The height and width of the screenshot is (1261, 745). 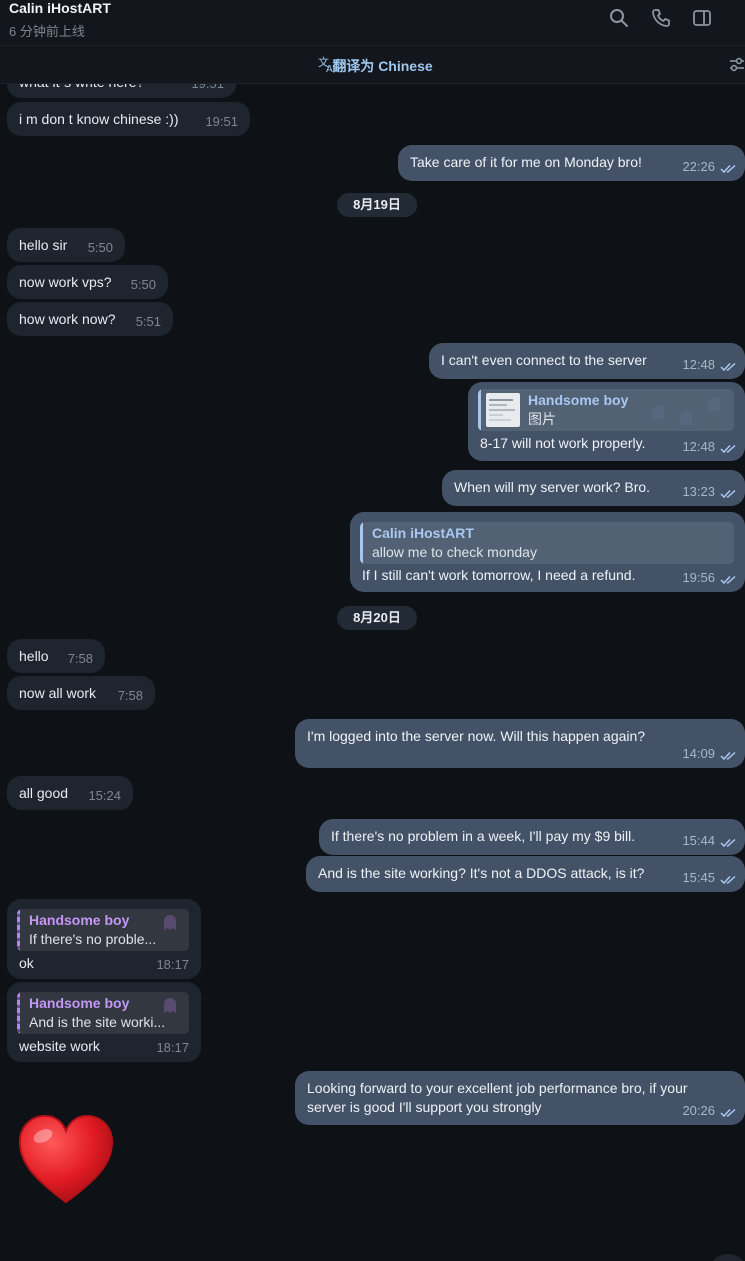 What do you see at coordinates (698, 840) in the screenshot?
I see `message-time: 15:44` at bounding box center [698, 840].